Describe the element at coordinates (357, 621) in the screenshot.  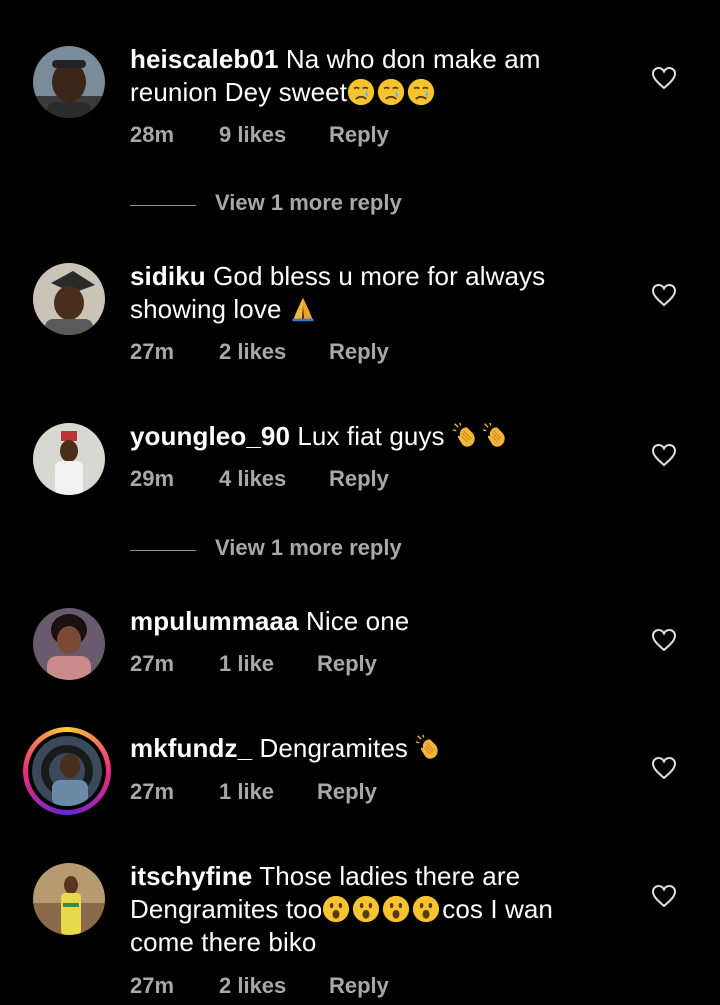
I see `comment-body: Nice one` at that location.